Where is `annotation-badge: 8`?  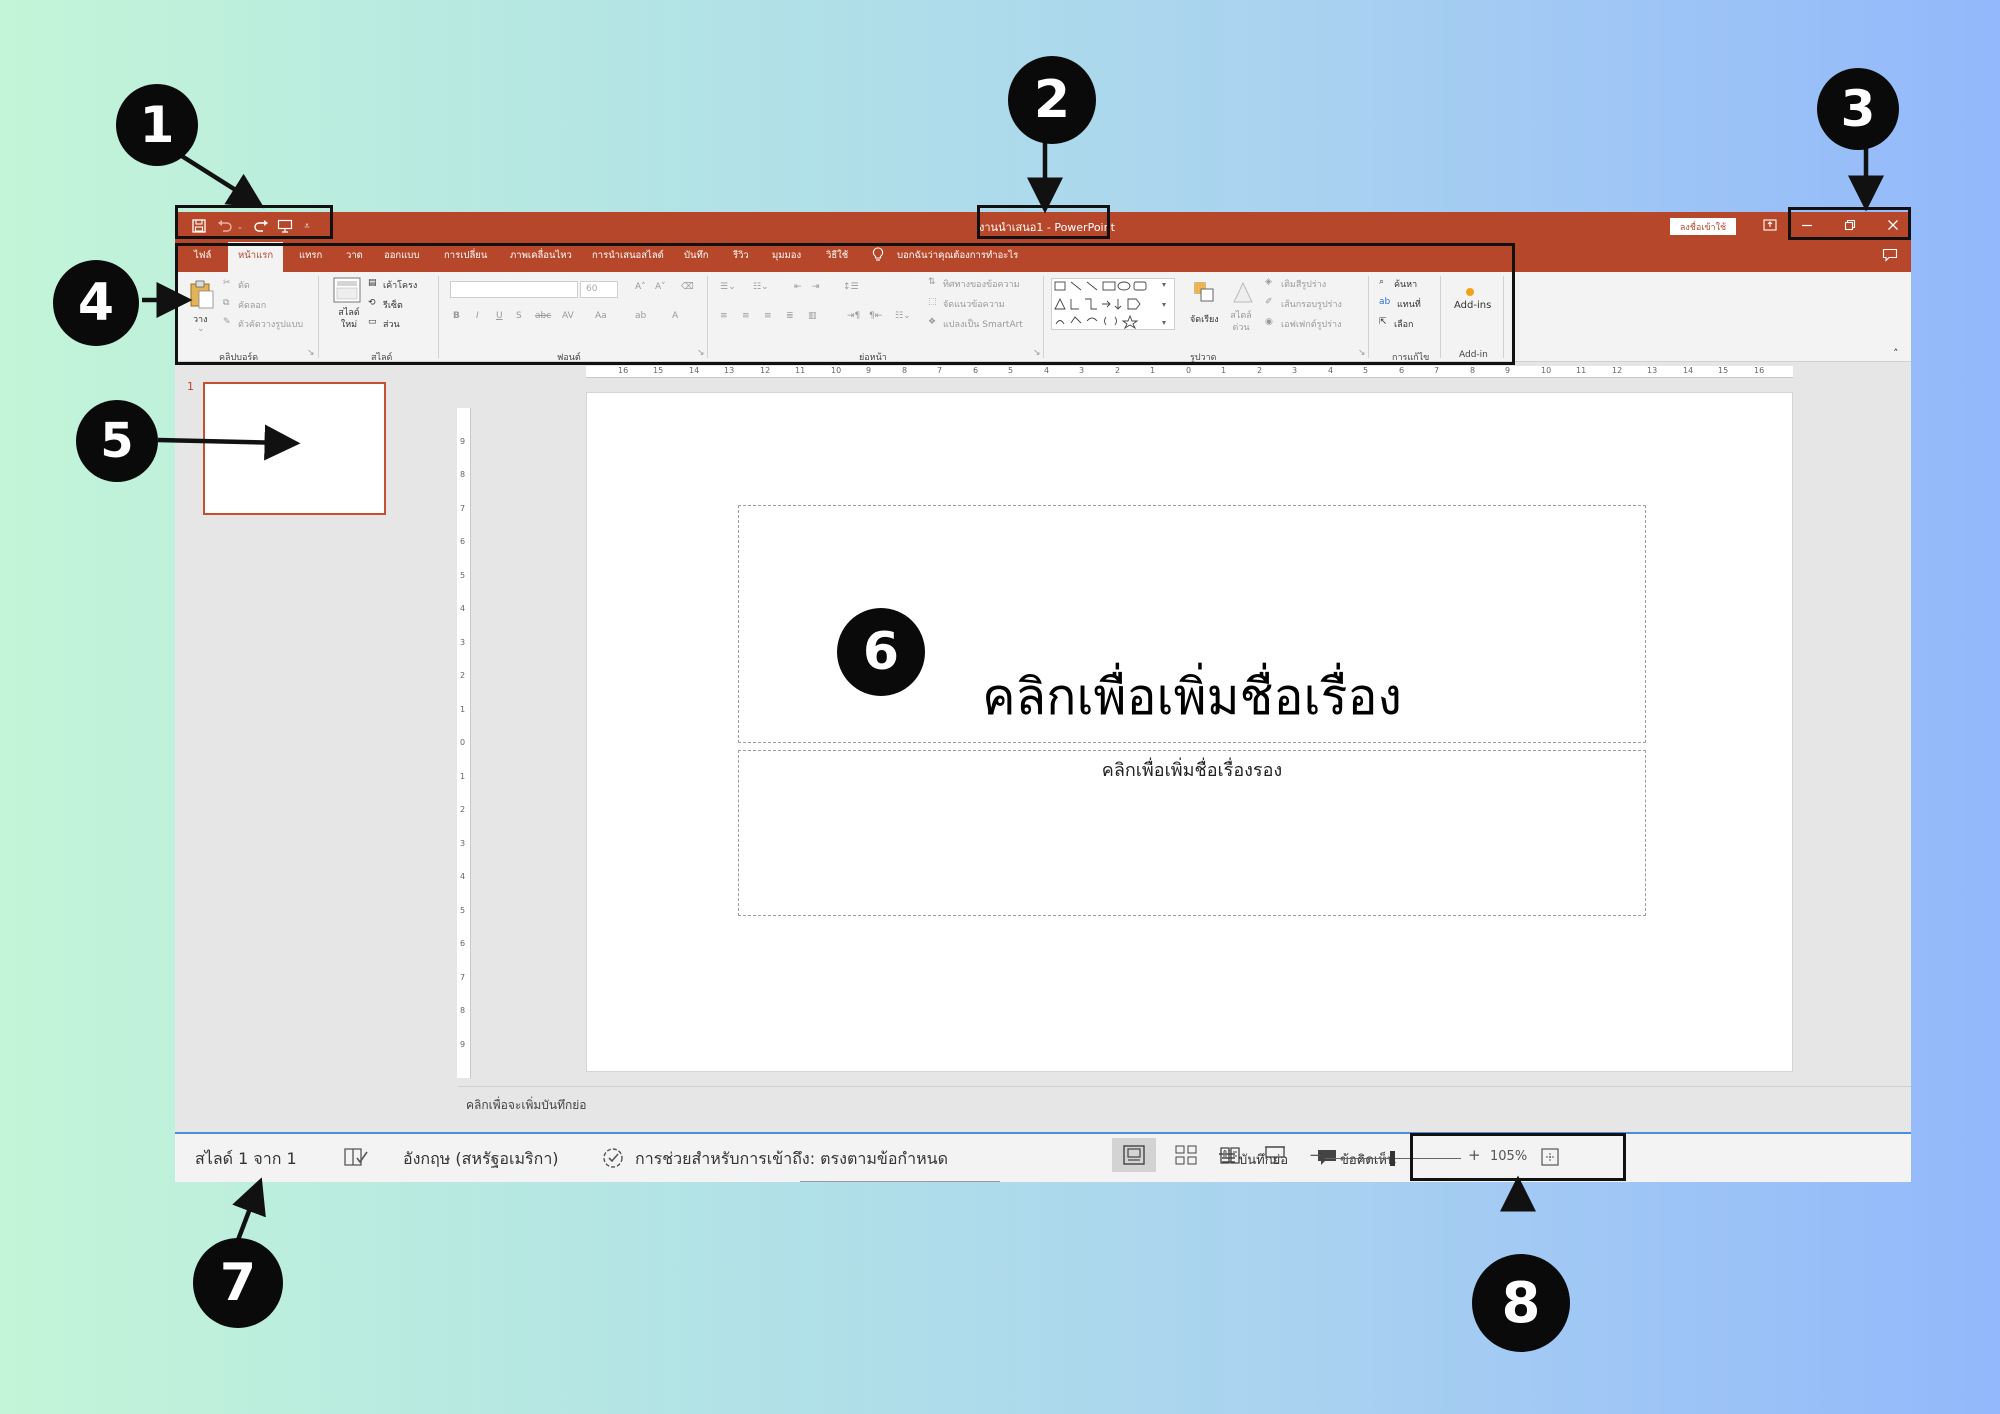
annotation-badge: 8 is located at coordinates (1521, 1303).